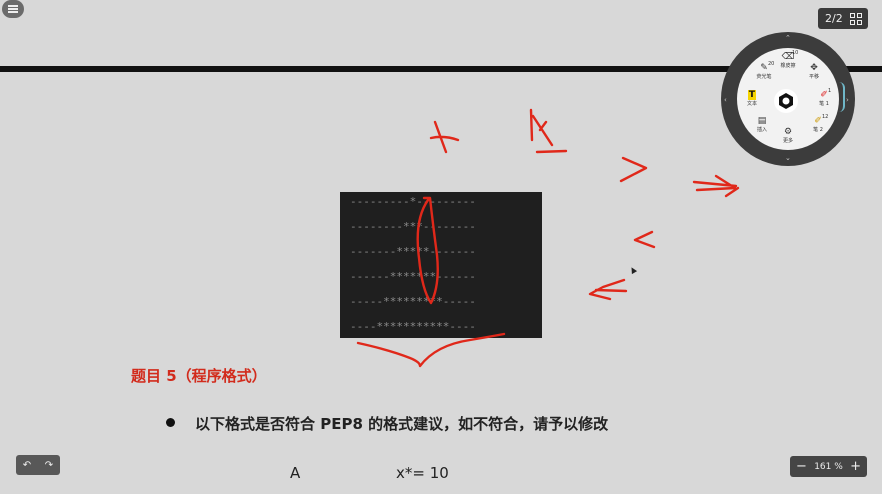  I want to click on arrow-left-icon: ‹, so click(725, 100).